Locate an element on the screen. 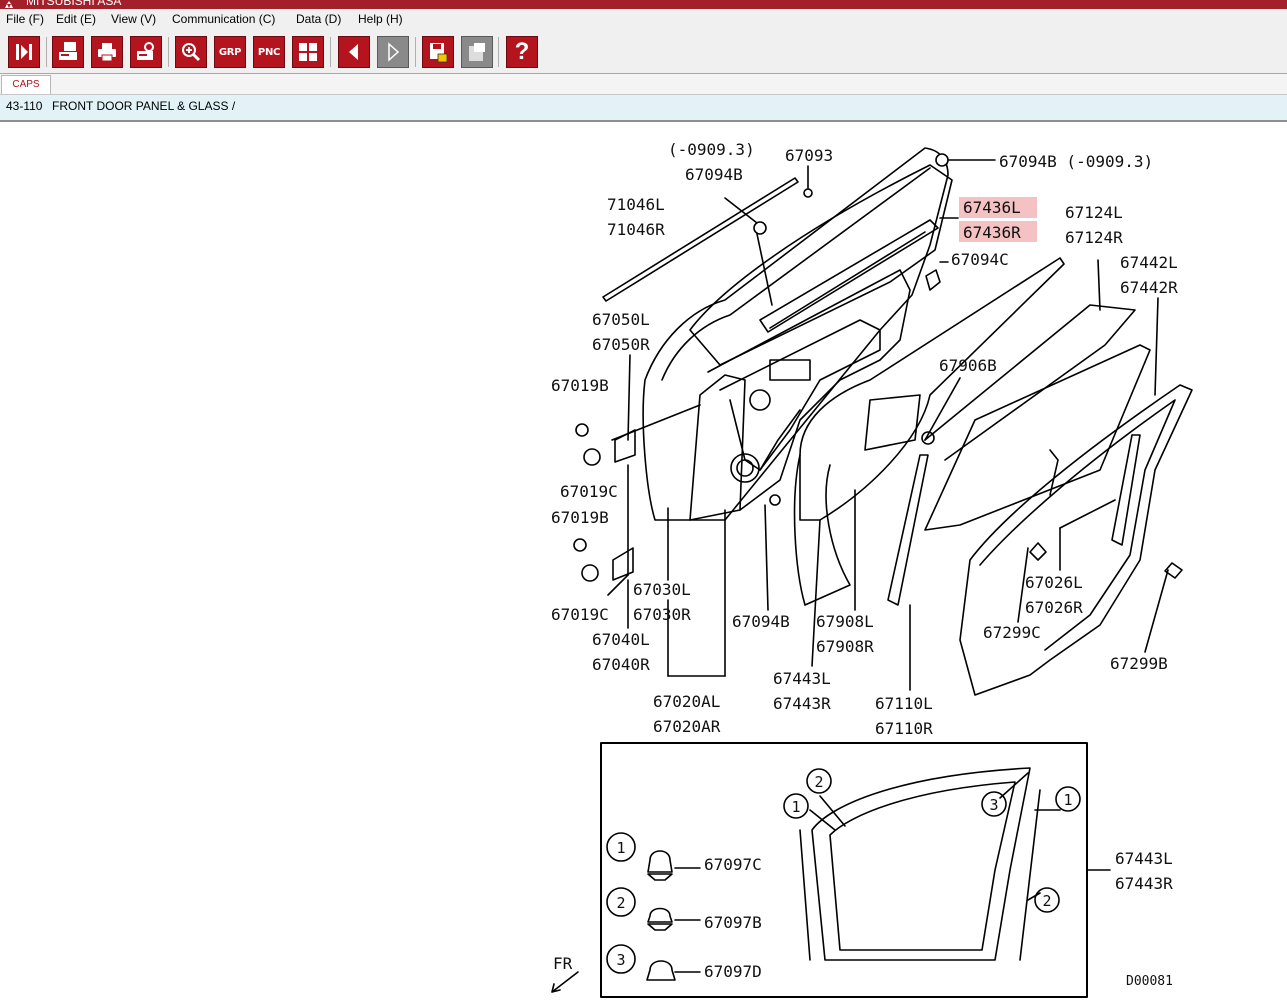 Image resolution: width=1287 pixels, height=1005 pixels. arrow-right-icon is located at coordinates (394, 52).